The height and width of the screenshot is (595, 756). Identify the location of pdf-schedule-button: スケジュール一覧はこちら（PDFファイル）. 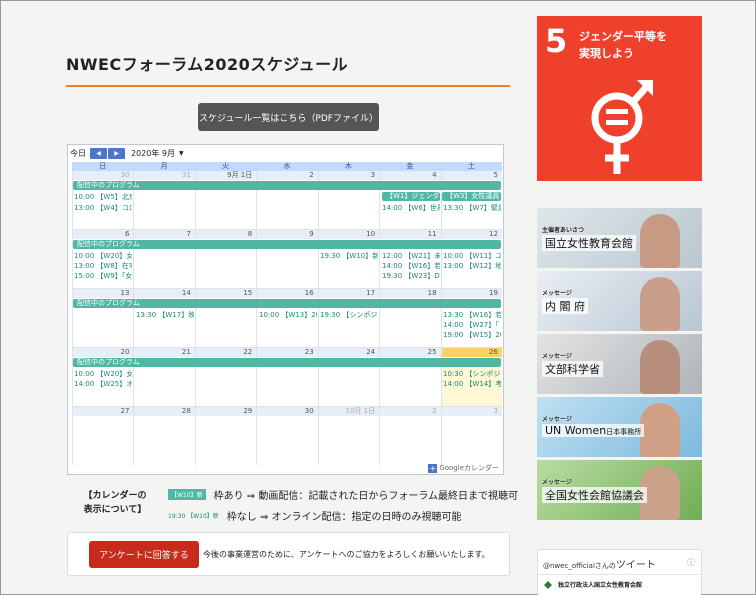
(288, 117).